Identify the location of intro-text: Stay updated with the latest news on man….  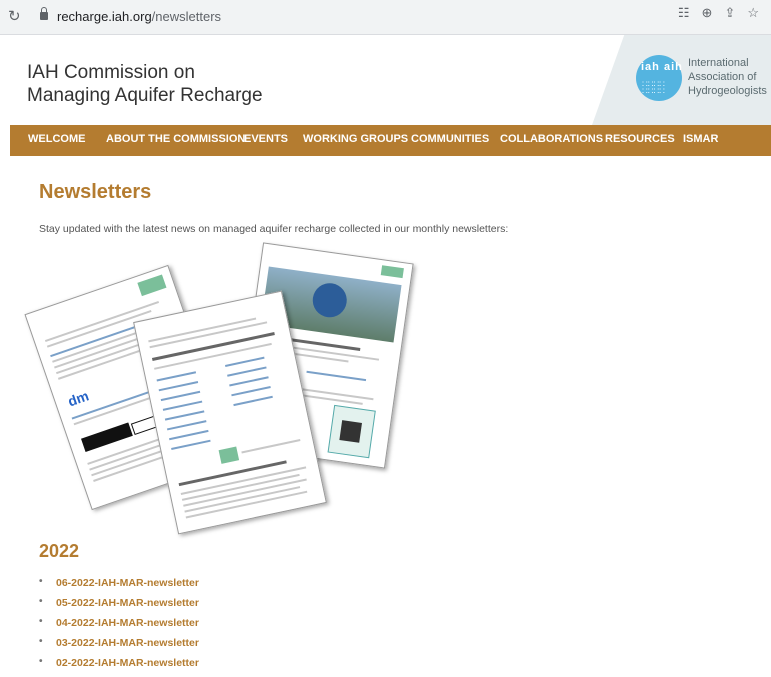
(274, 229).